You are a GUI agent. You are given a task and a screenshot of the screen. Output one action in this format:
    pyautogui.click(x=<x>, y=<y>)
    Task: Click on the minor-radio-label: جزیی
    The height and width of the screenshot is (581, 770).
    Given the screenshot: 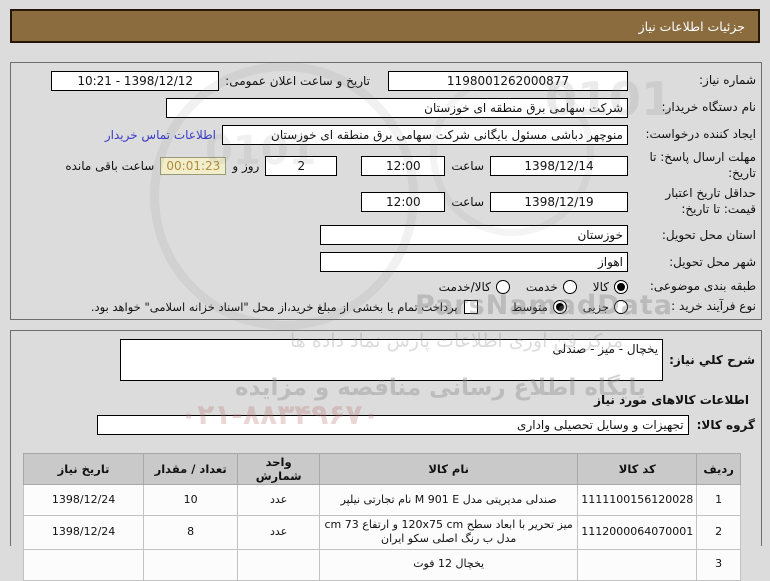 What is the action you would take?
    pyautogui.click(x=595, y=306)
    